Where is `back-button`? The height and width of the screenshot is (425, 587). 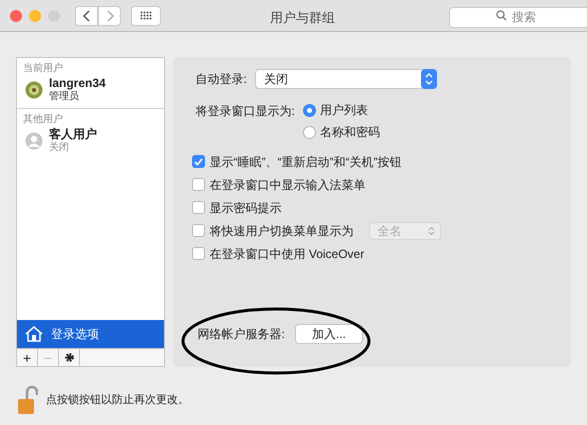
back-button is located at coordinates (86, 16).